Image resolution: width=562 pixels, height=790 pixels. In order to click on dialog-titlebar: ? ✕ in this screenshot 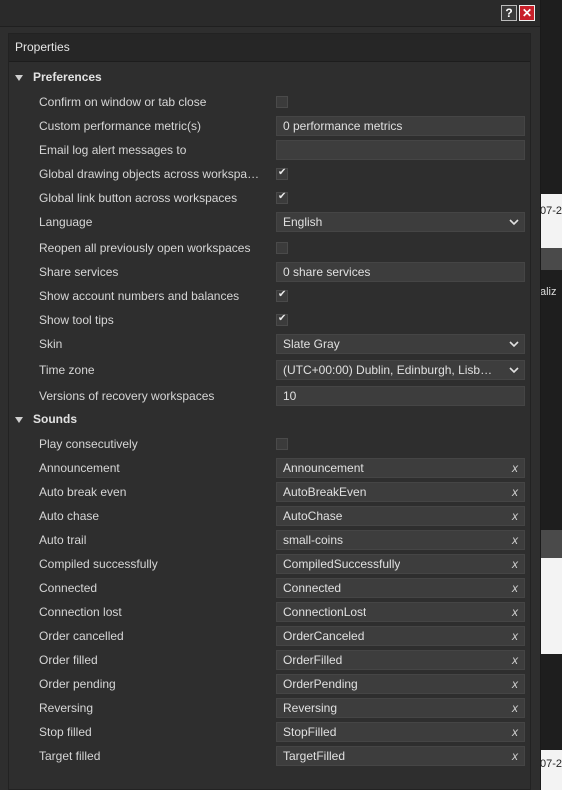, I will do `click(270, 13)`.